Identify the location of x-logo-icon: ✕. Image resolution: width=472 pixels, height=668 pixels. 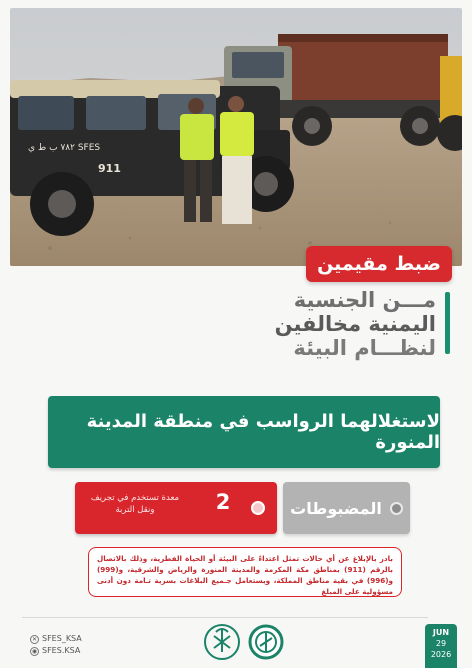
(34, 639).